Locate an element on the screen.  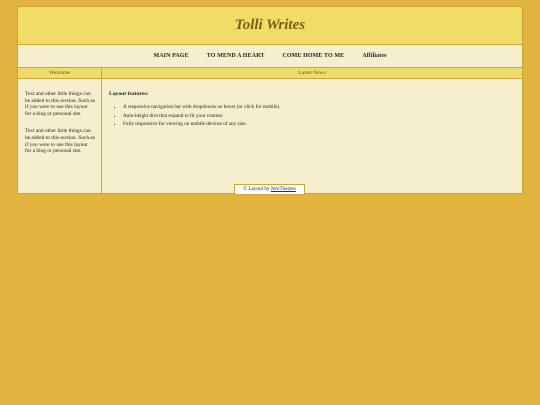
site-title: Tolli Writes is located at coordinates (270, 25).